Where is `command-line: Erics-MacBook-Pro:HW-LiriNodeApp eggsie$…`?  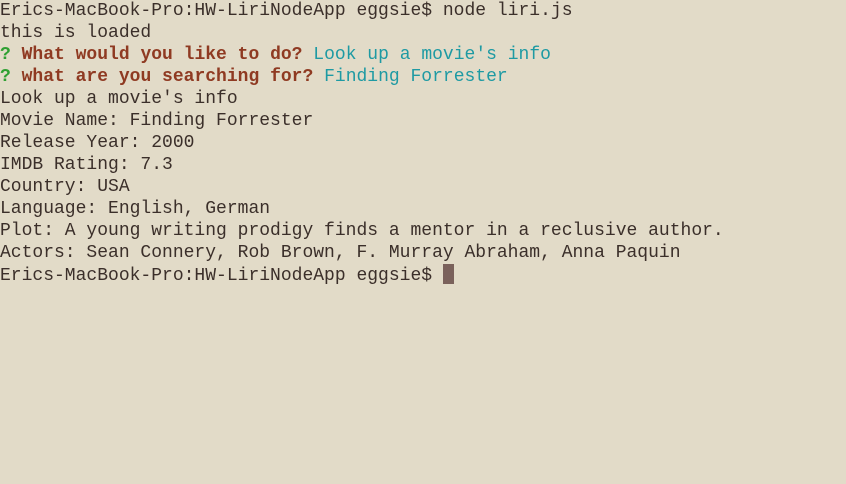 command-line: Erics-MacBook-Pro:HW-LiriNodeApp eggsie$… is located at coordinates (423, 11).